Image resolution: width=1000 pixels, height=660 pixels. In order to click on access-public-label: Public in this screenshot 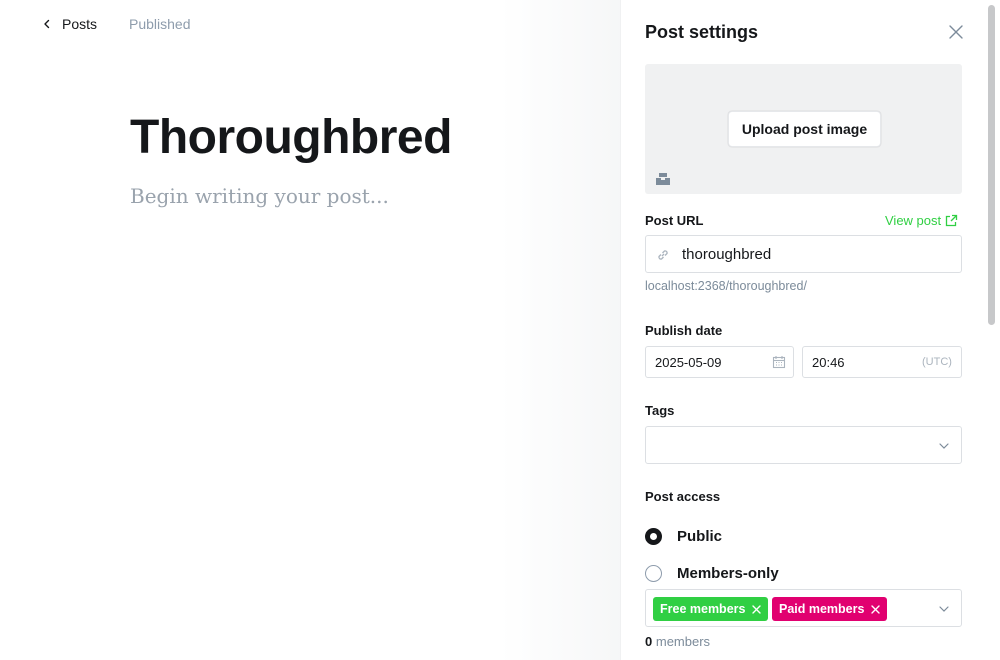, I will do `click(699, 536)`.